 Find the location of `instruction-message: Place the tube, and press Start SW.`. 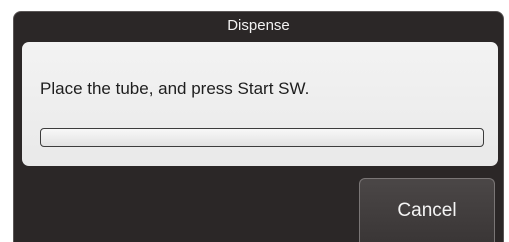

instruction-message: Place the tube, and press Start SW. is located at coordinates (175, 88).